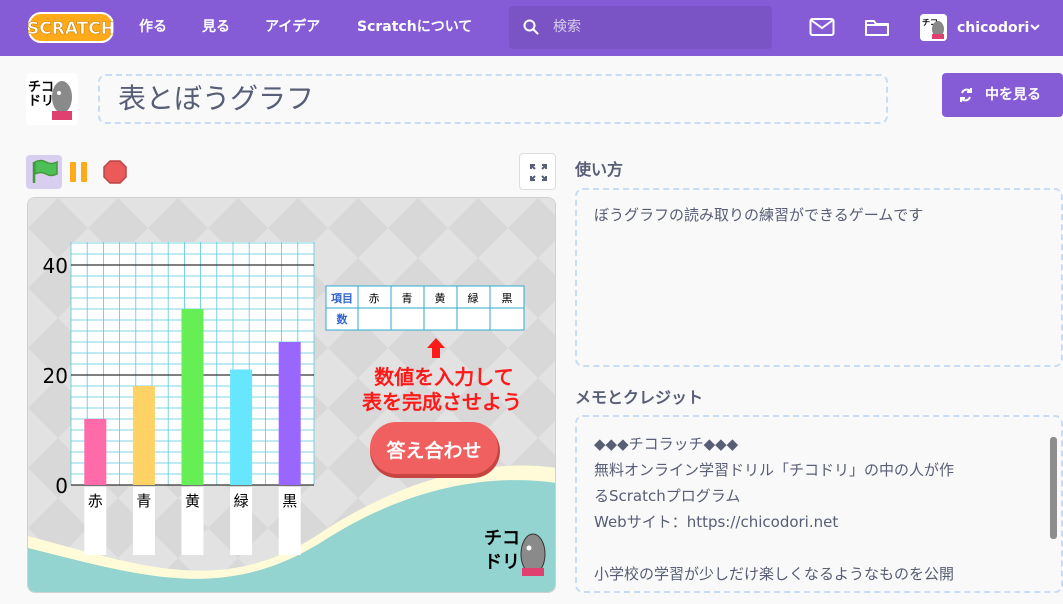 This screenshot has height=604, width=1063. What do you see at coordinates (502, 562) in the screenshot?
I see `logo-text-line-2: ドリ` at bounding box center [502, 562].